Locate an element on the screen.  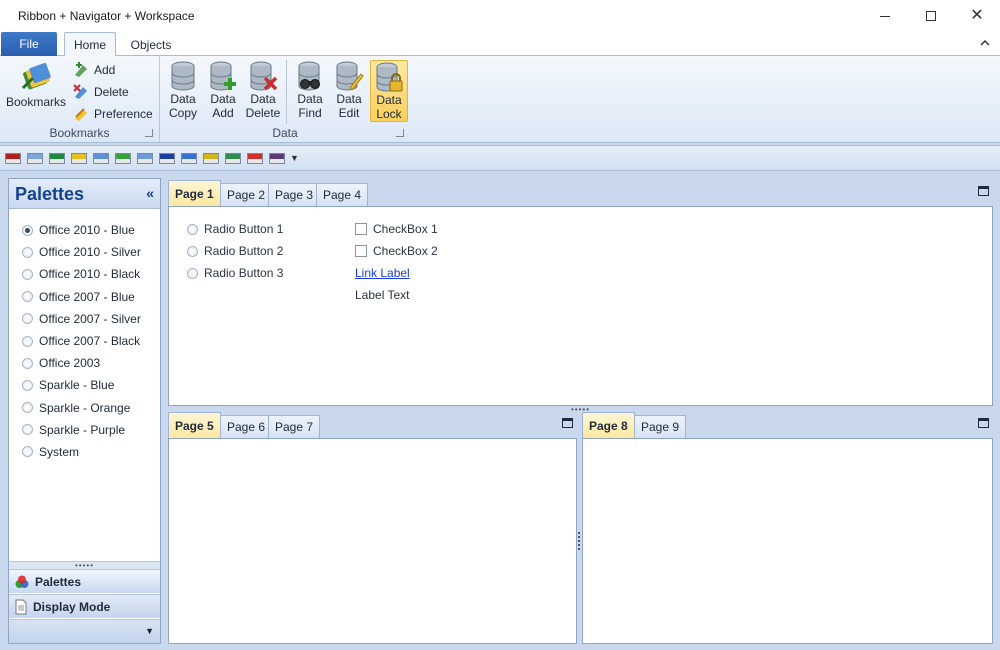
radio-button-3-label: Radio Button 3 is located at coordinates (244, 273).